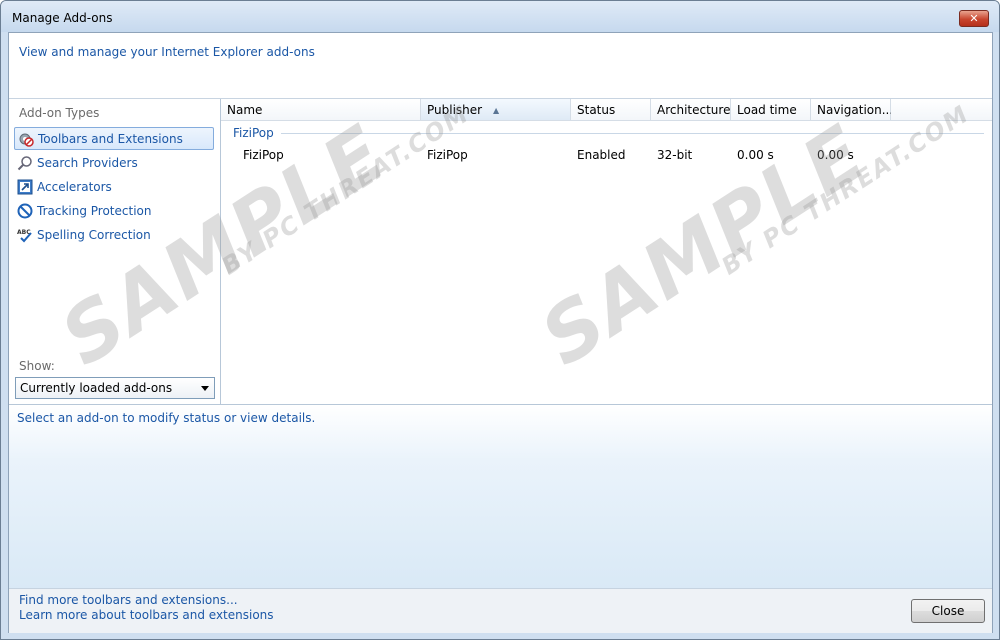  I want to click on magnifier-icon, so click(25, 163).